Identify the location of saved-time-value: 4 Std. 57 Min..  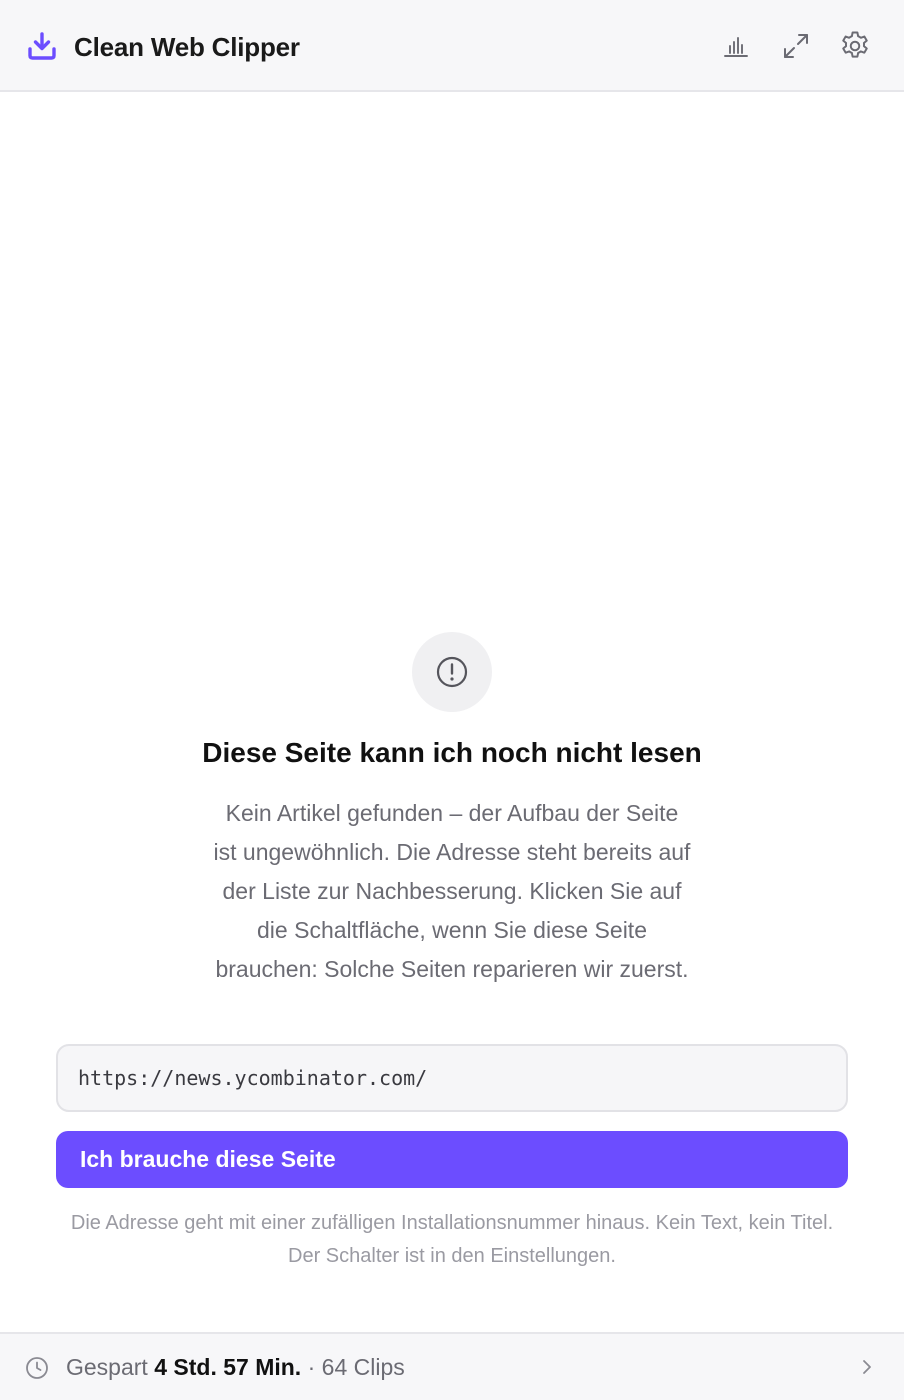
(228, 1367).